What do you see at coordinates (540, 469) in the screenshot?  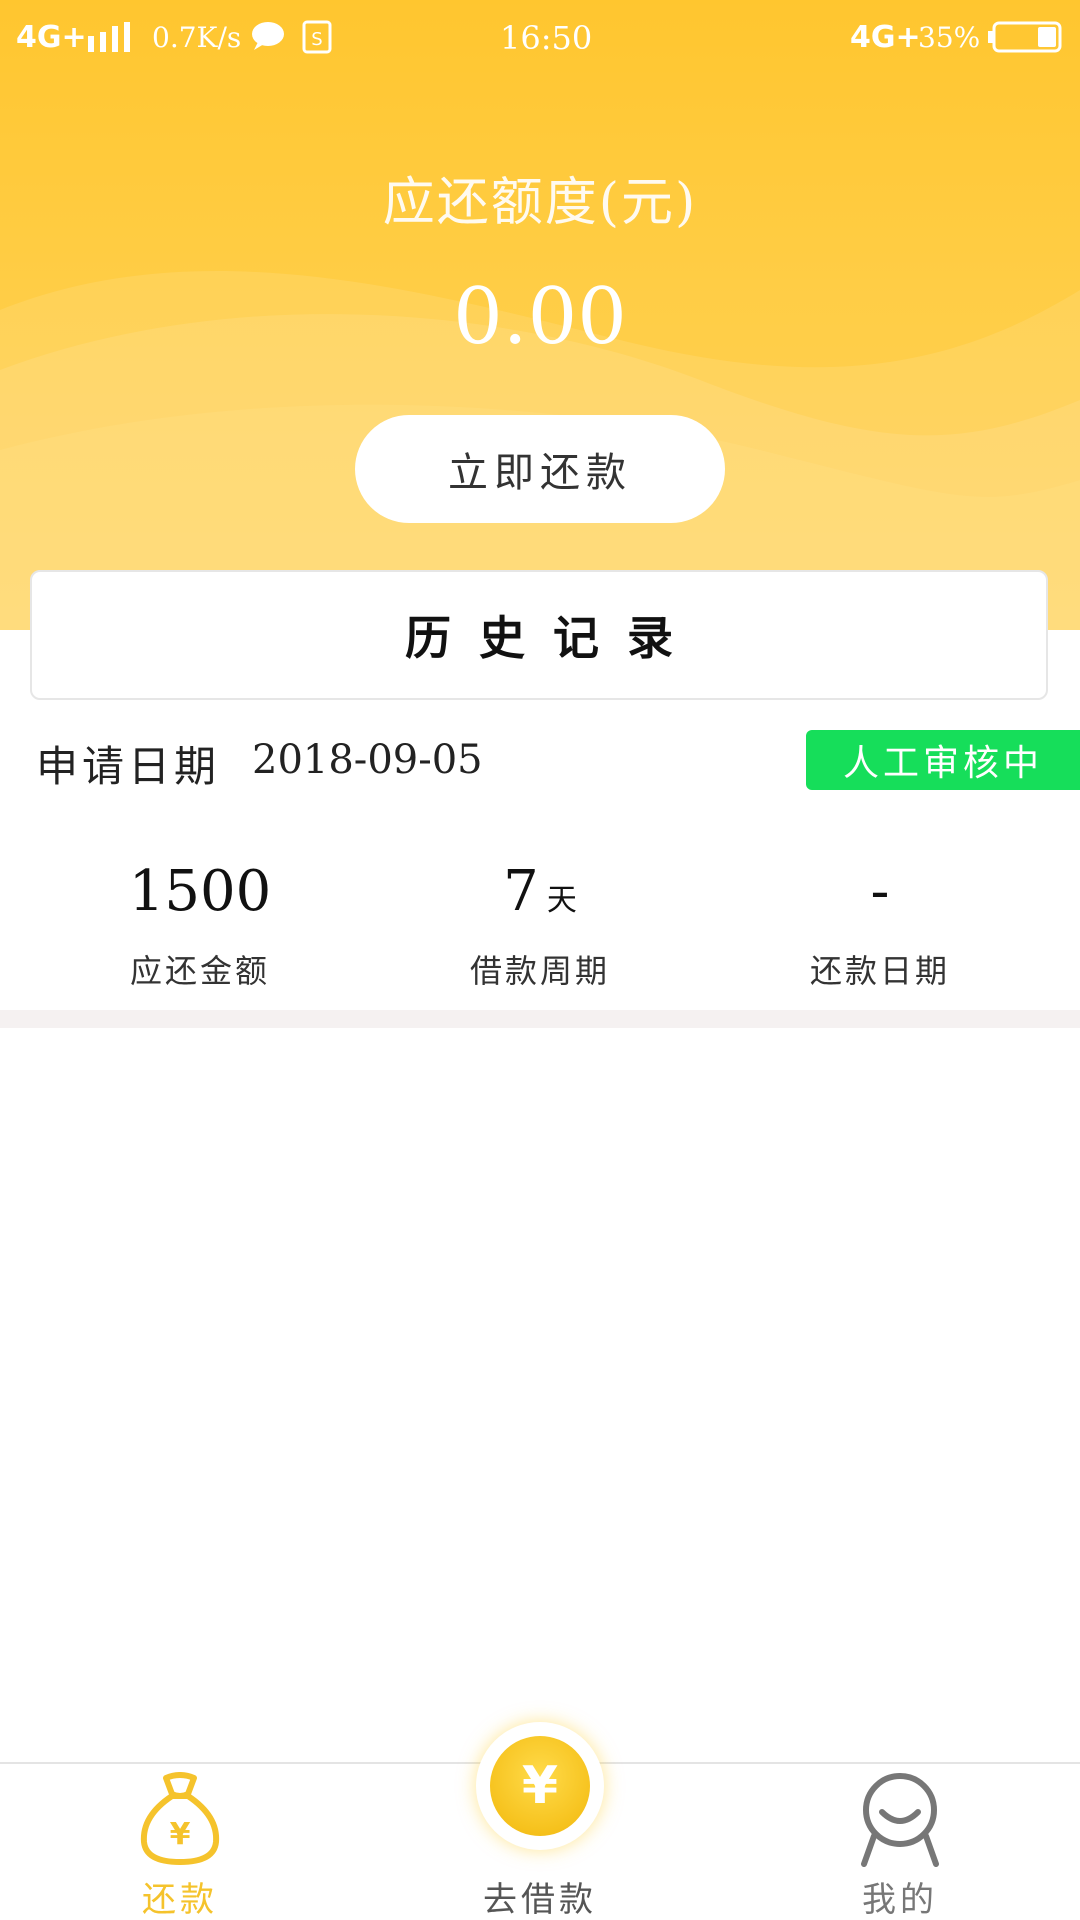 I see `repay-now-button: 立即还款` at bounding box center [540, 469].